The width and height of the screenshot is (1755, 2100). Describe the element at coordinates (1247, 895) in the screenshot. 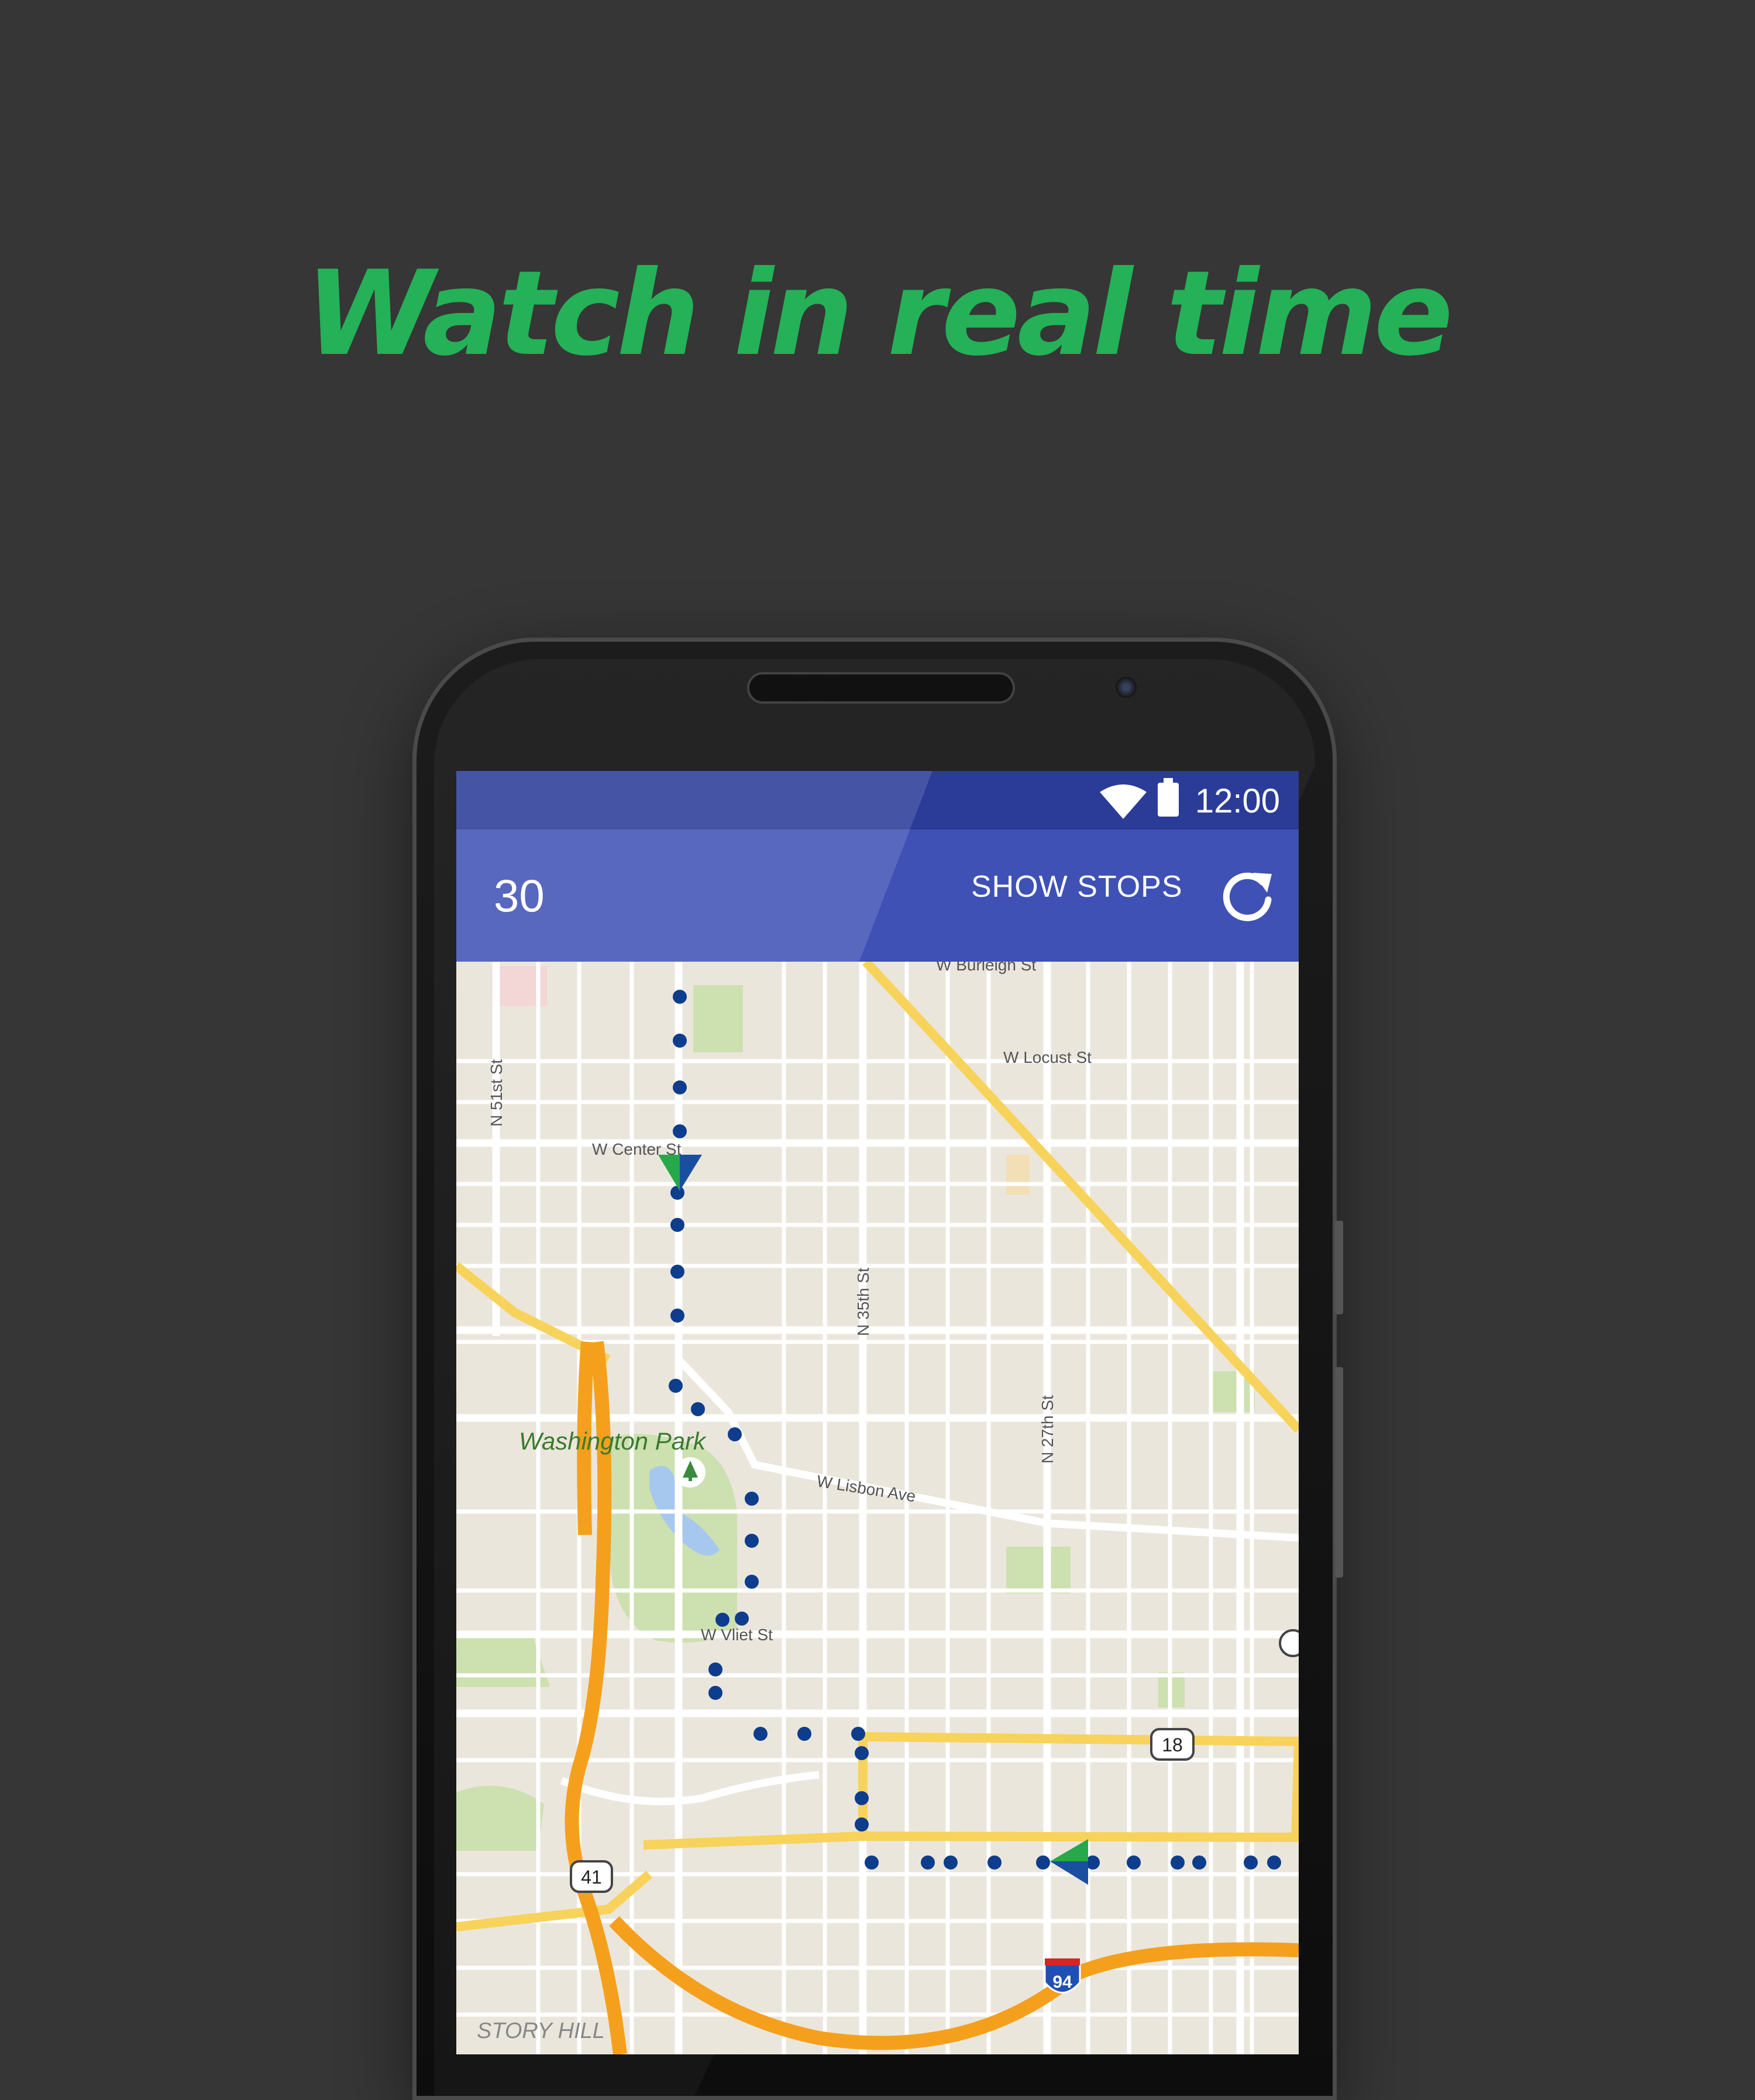

I see `refresh-icon` at that location.